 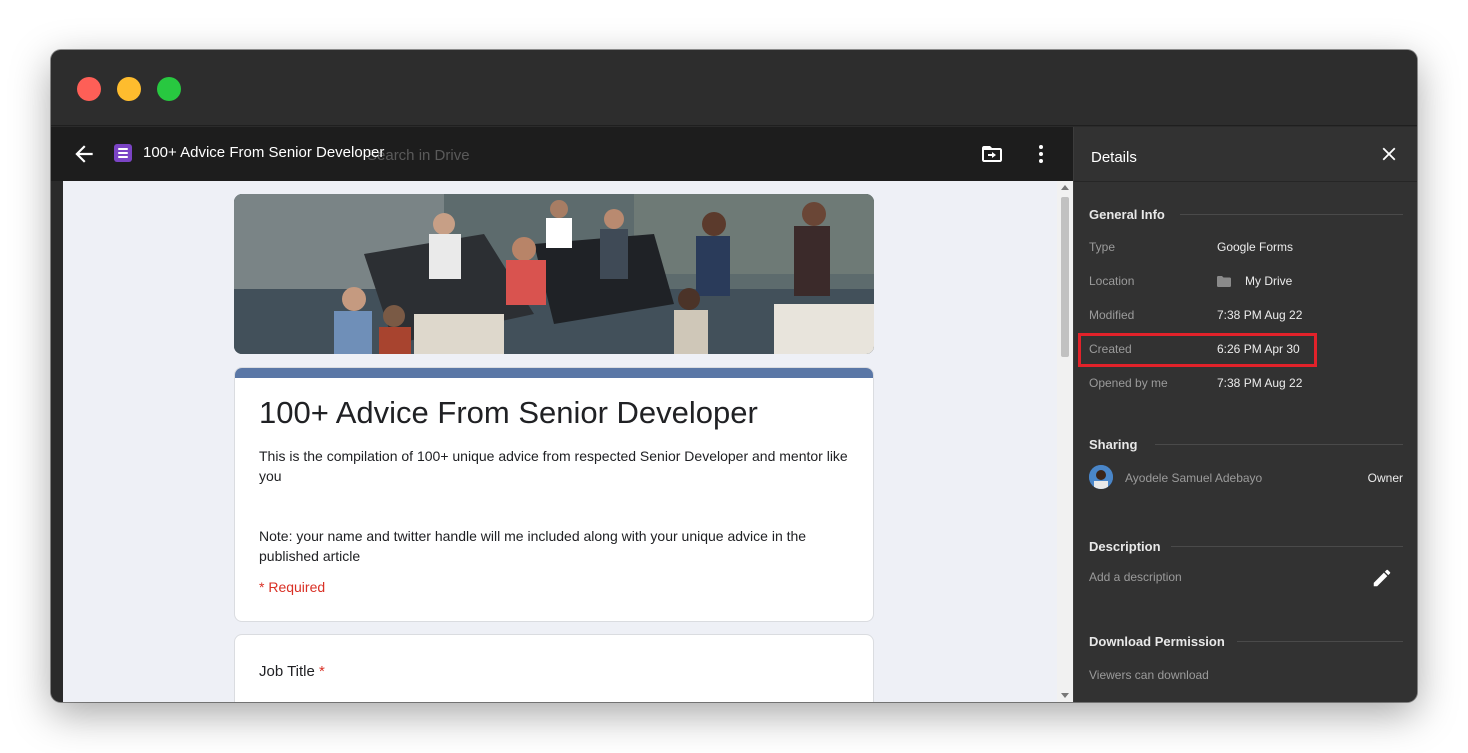 What do you see at coordinates (1135, 577) in the screenshot?
I see `description-input: Add a description` at bounding box center [1135, 577].